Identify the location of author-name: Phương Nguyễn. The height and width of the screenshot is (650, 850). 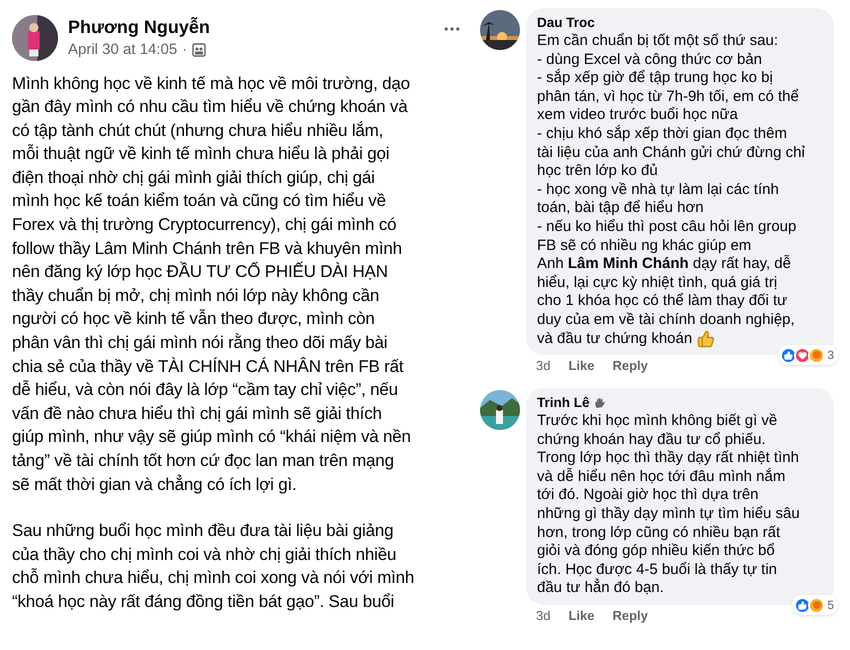
(250, 27).